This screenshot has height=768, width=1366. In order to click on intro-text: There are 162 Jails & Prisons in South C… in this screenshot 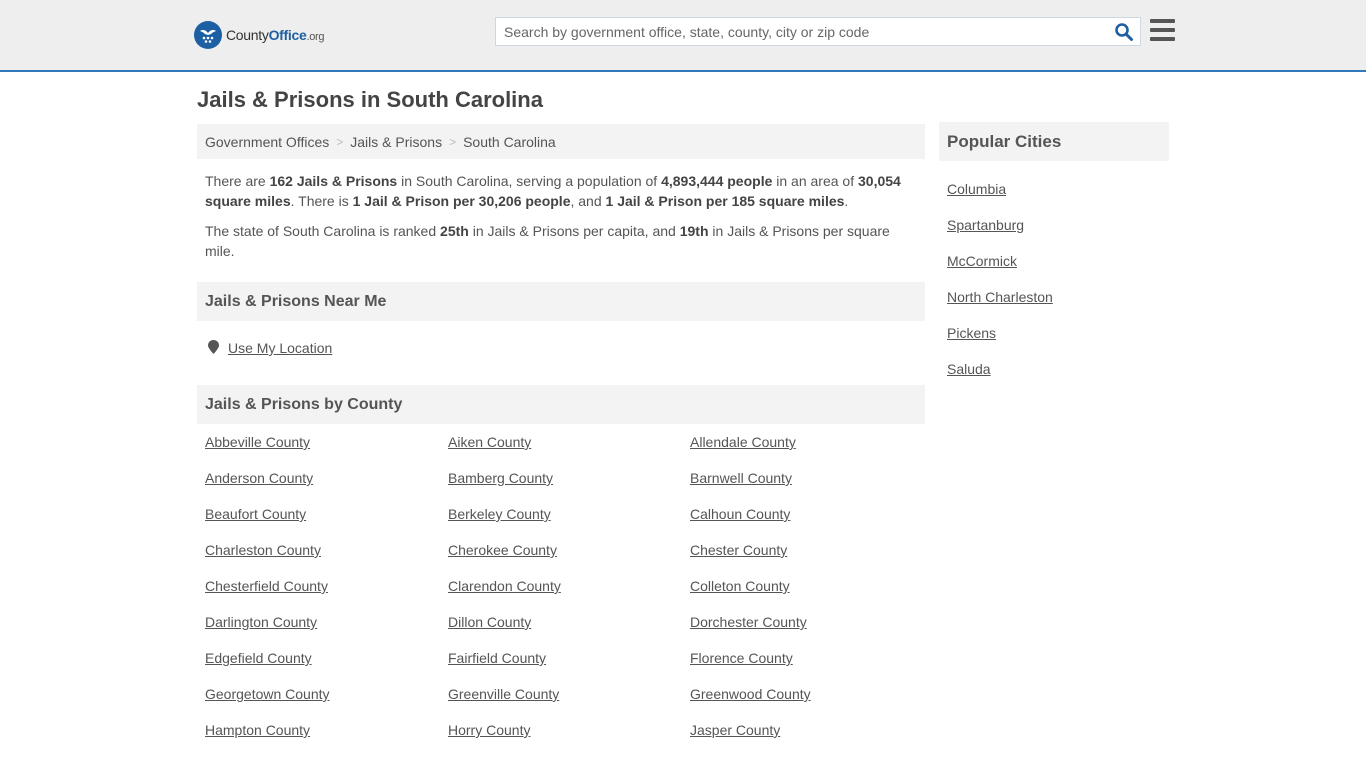, I will do `click(561, 210)`.